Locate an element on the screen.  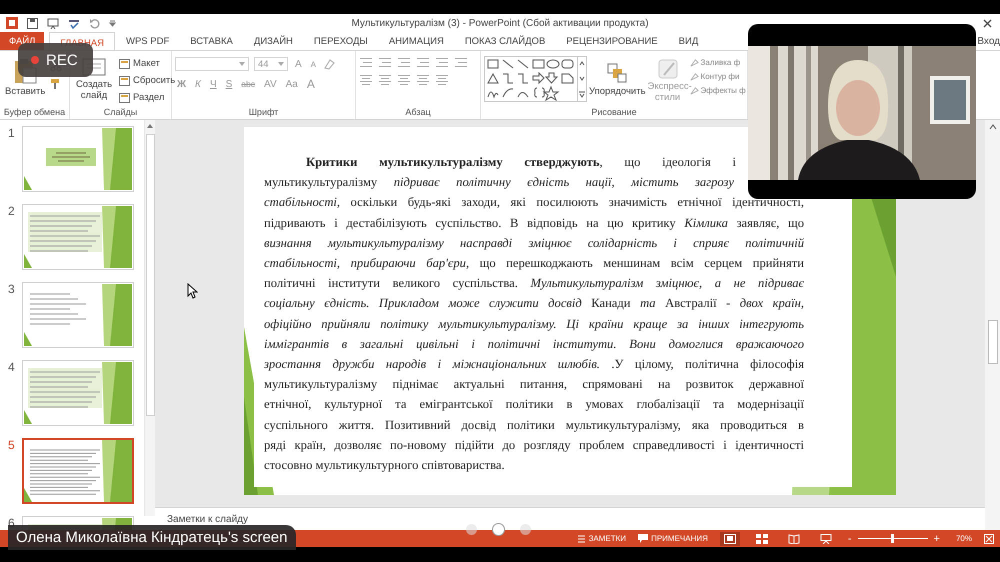
slide-text-line: офіційно прийняли політику мультикультуралізму. Ці країни краще за інших інтегрують is located at coordinates (534, 324).